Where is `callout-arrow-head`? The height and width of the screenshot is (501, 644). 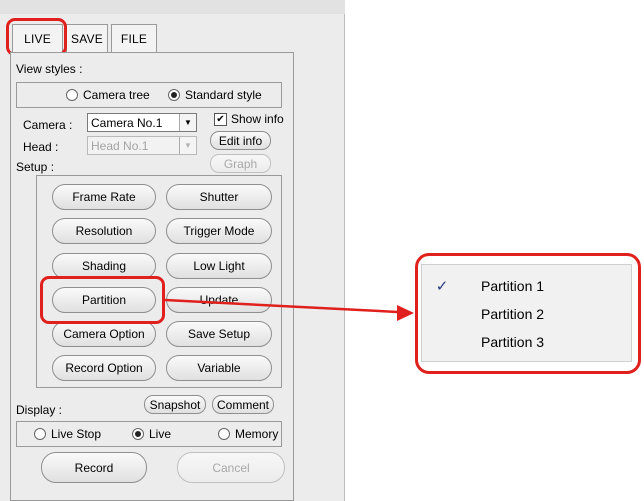
callout-arrow-head is located at coordinates (405, 313).